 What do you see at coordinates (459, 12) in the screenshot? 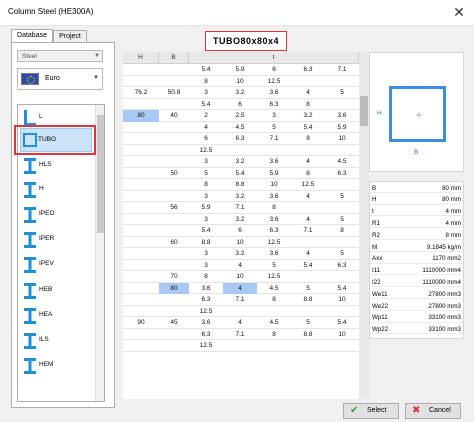
I see `close-icon: ✕` at bounding box center [459, 12].